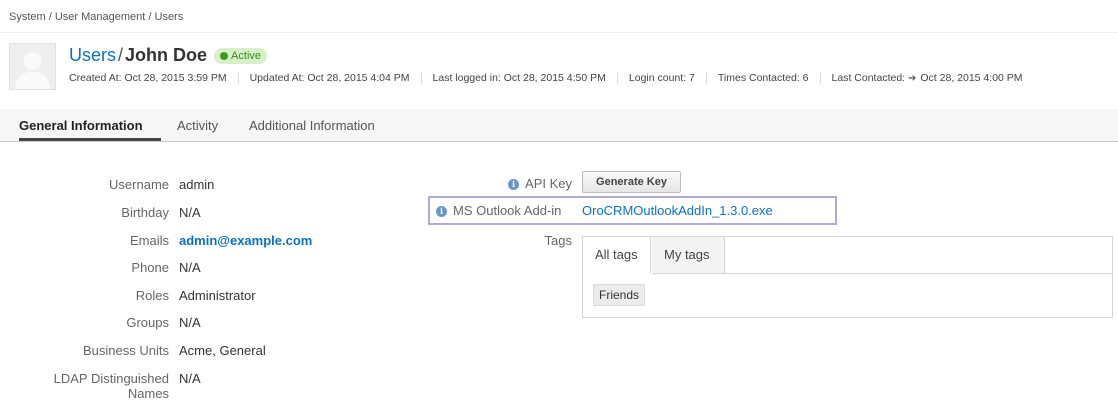  What do you see at coordinates (847, 277) in the screenshot?
I see `tags-panel: All tags My tags Friends` at bounding box center [847, 277].